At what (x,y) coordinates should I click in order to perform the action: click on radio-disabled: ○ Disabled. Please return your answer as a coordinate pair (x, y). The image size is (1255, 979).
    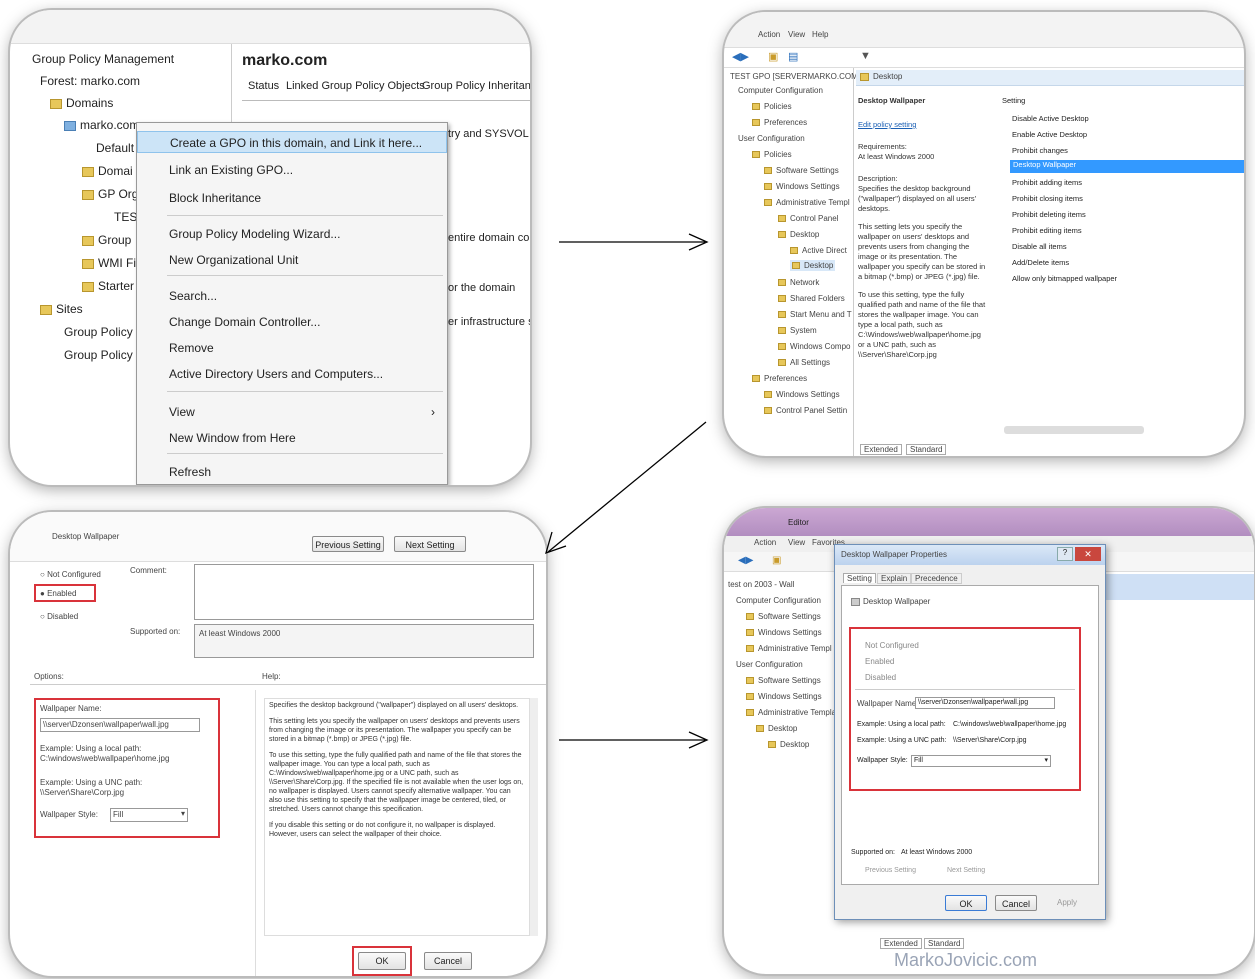
    Looking at the image, I should click on (59, 616).